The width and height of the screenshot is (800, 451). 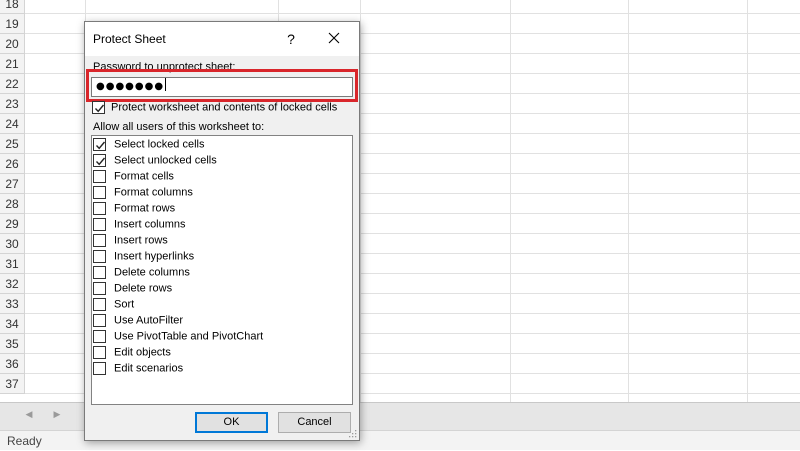 I want to click on row-header: 30, so click(x=12, y=244).